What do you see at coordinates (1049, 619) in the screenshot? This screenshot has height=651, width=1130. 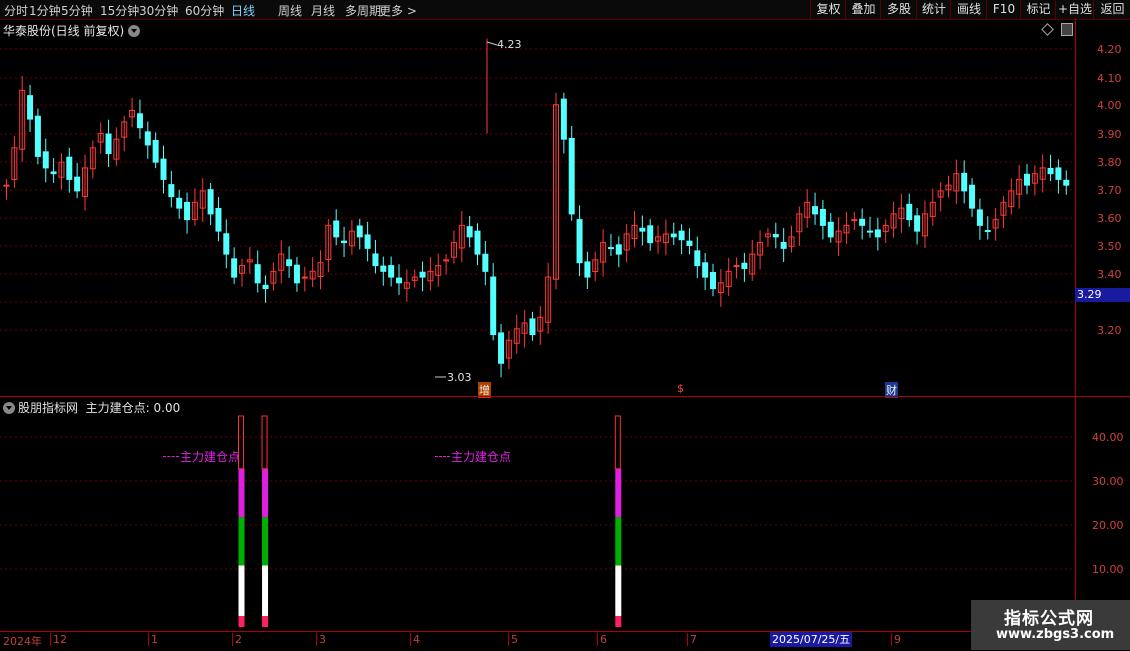 I see `watermark-title: 指标公式网` at bounding box center [1049, 619].